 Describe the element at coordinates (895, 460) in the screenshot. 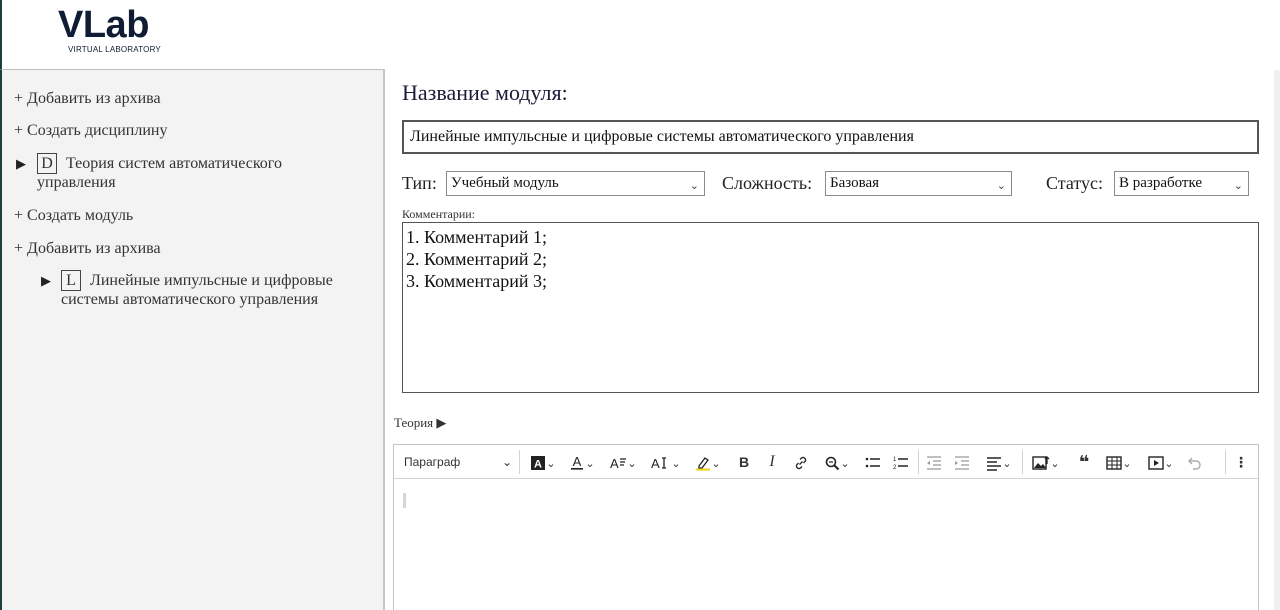

I see `svg-text: 1` at that location.